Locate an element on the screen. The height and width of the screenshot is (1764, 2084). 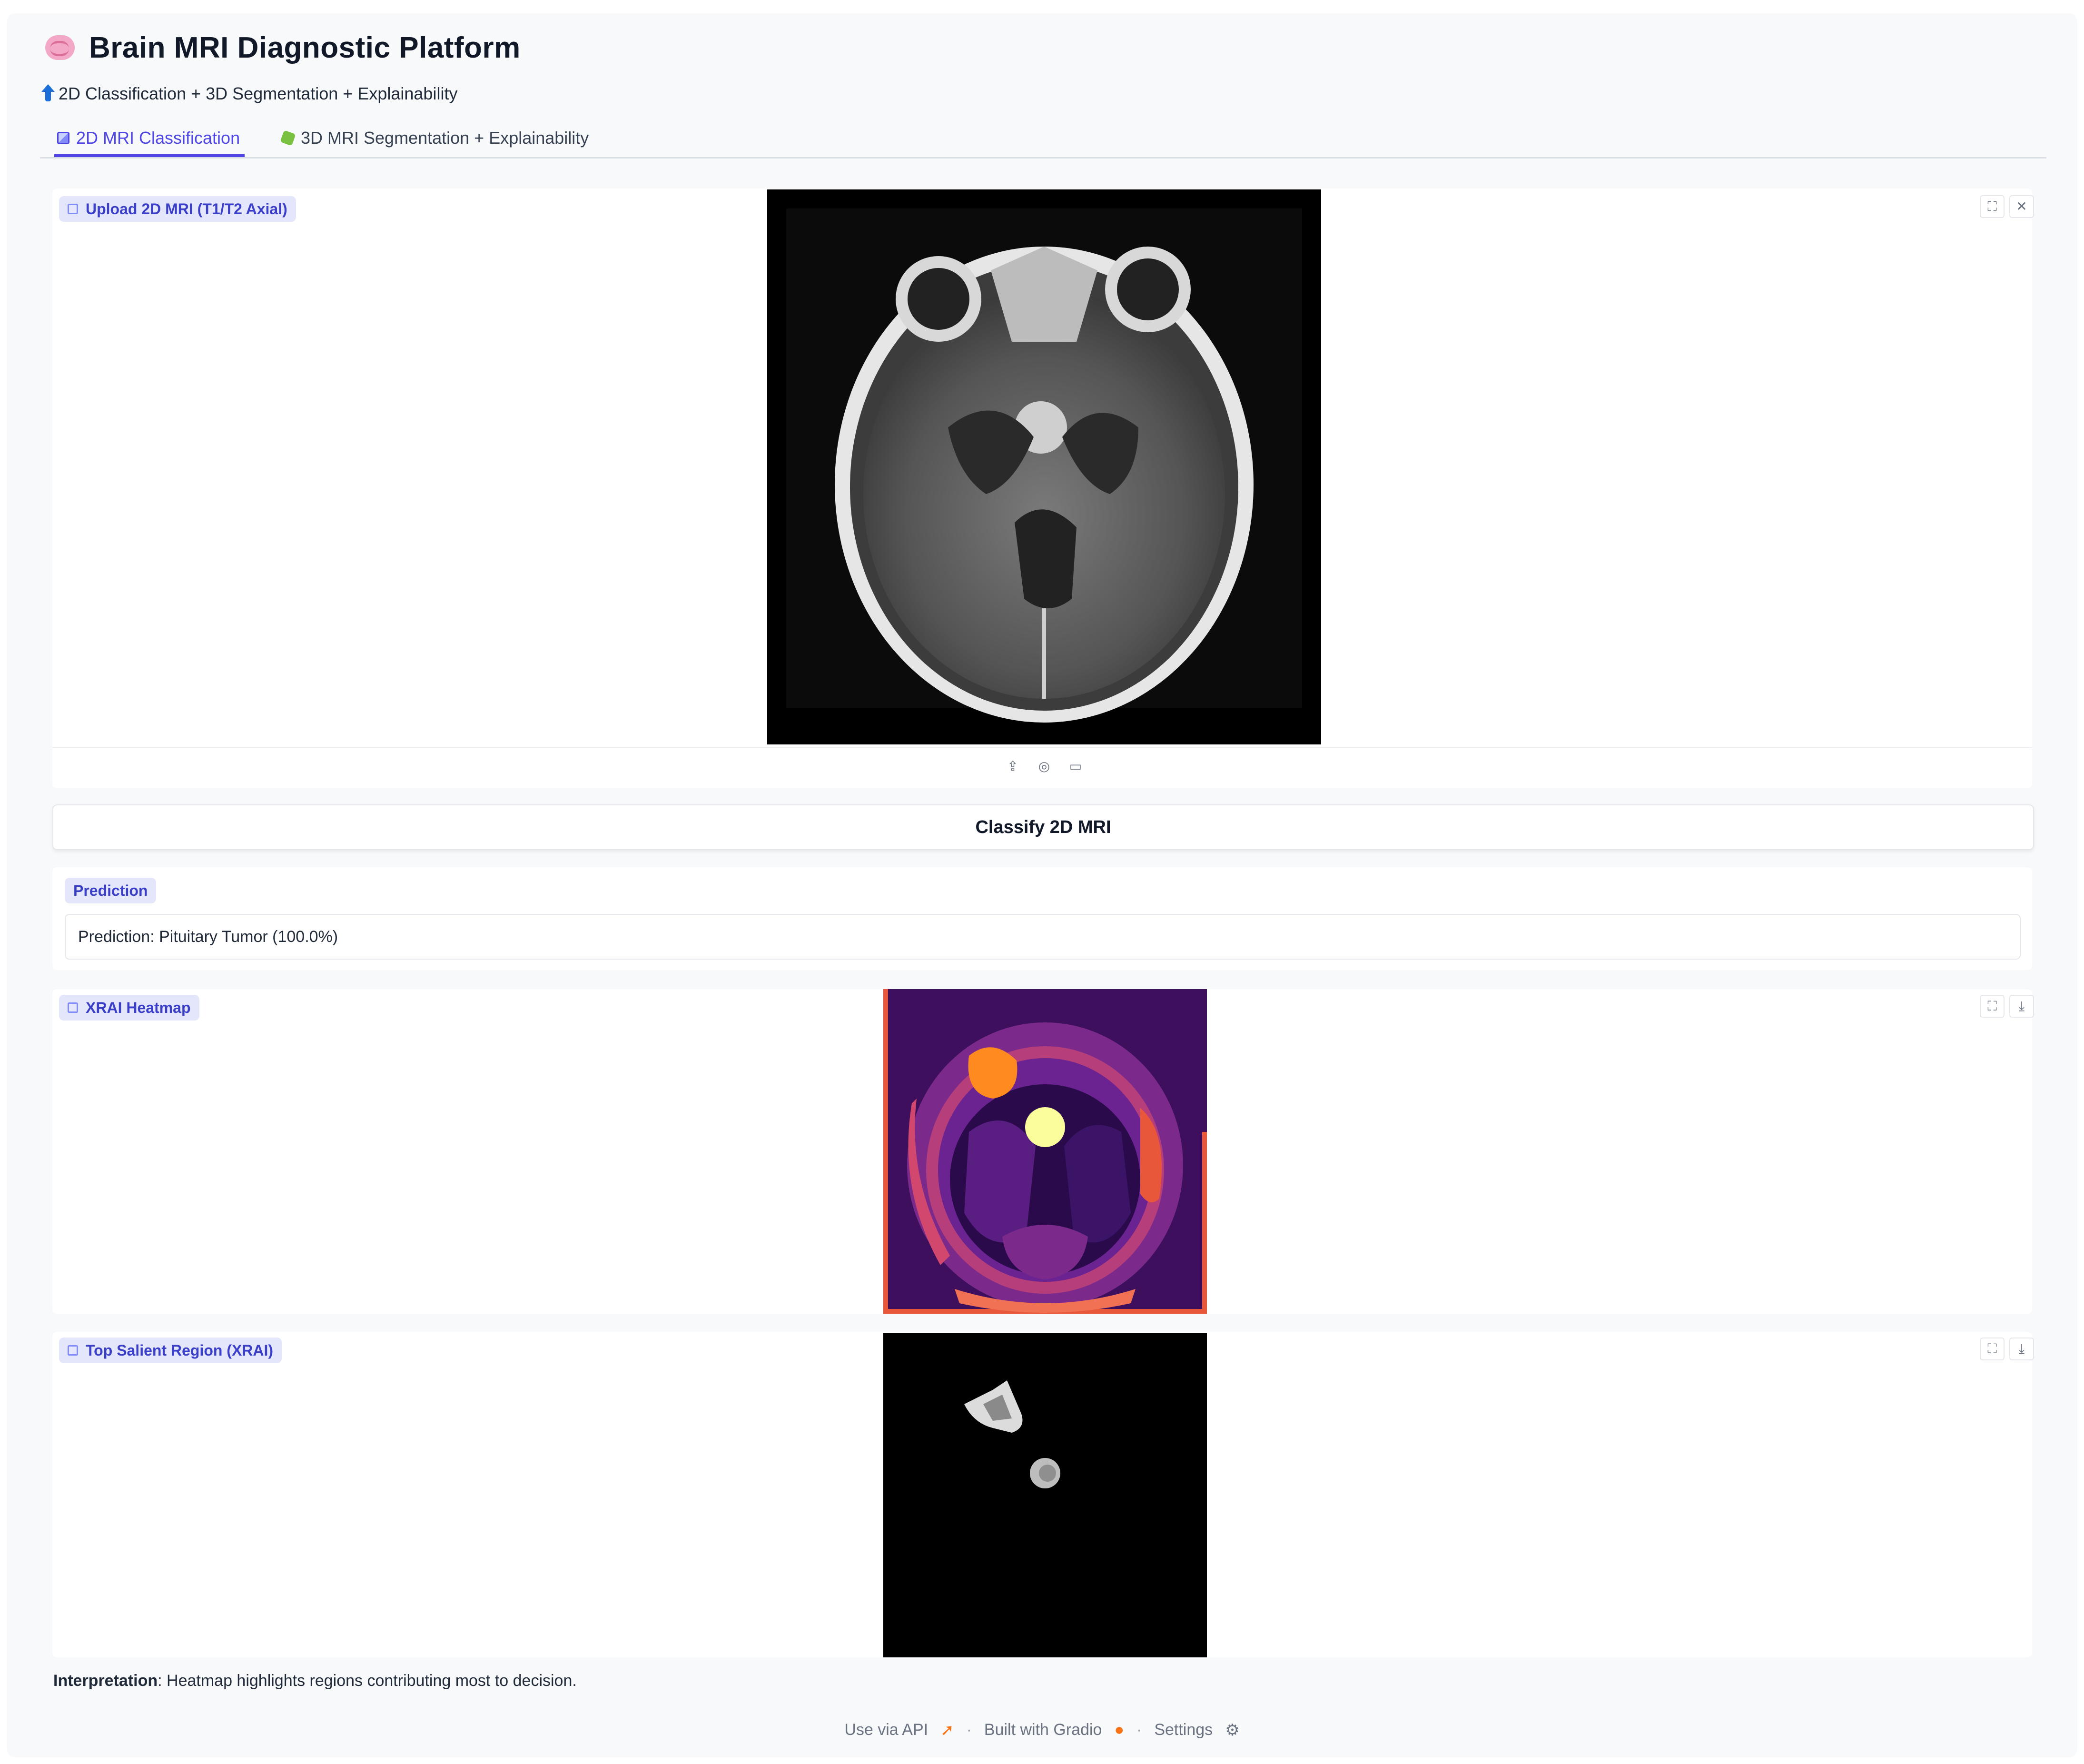
tab-label: 3D MRI Segmentation + Explainability is located at coordinates (445, 138).